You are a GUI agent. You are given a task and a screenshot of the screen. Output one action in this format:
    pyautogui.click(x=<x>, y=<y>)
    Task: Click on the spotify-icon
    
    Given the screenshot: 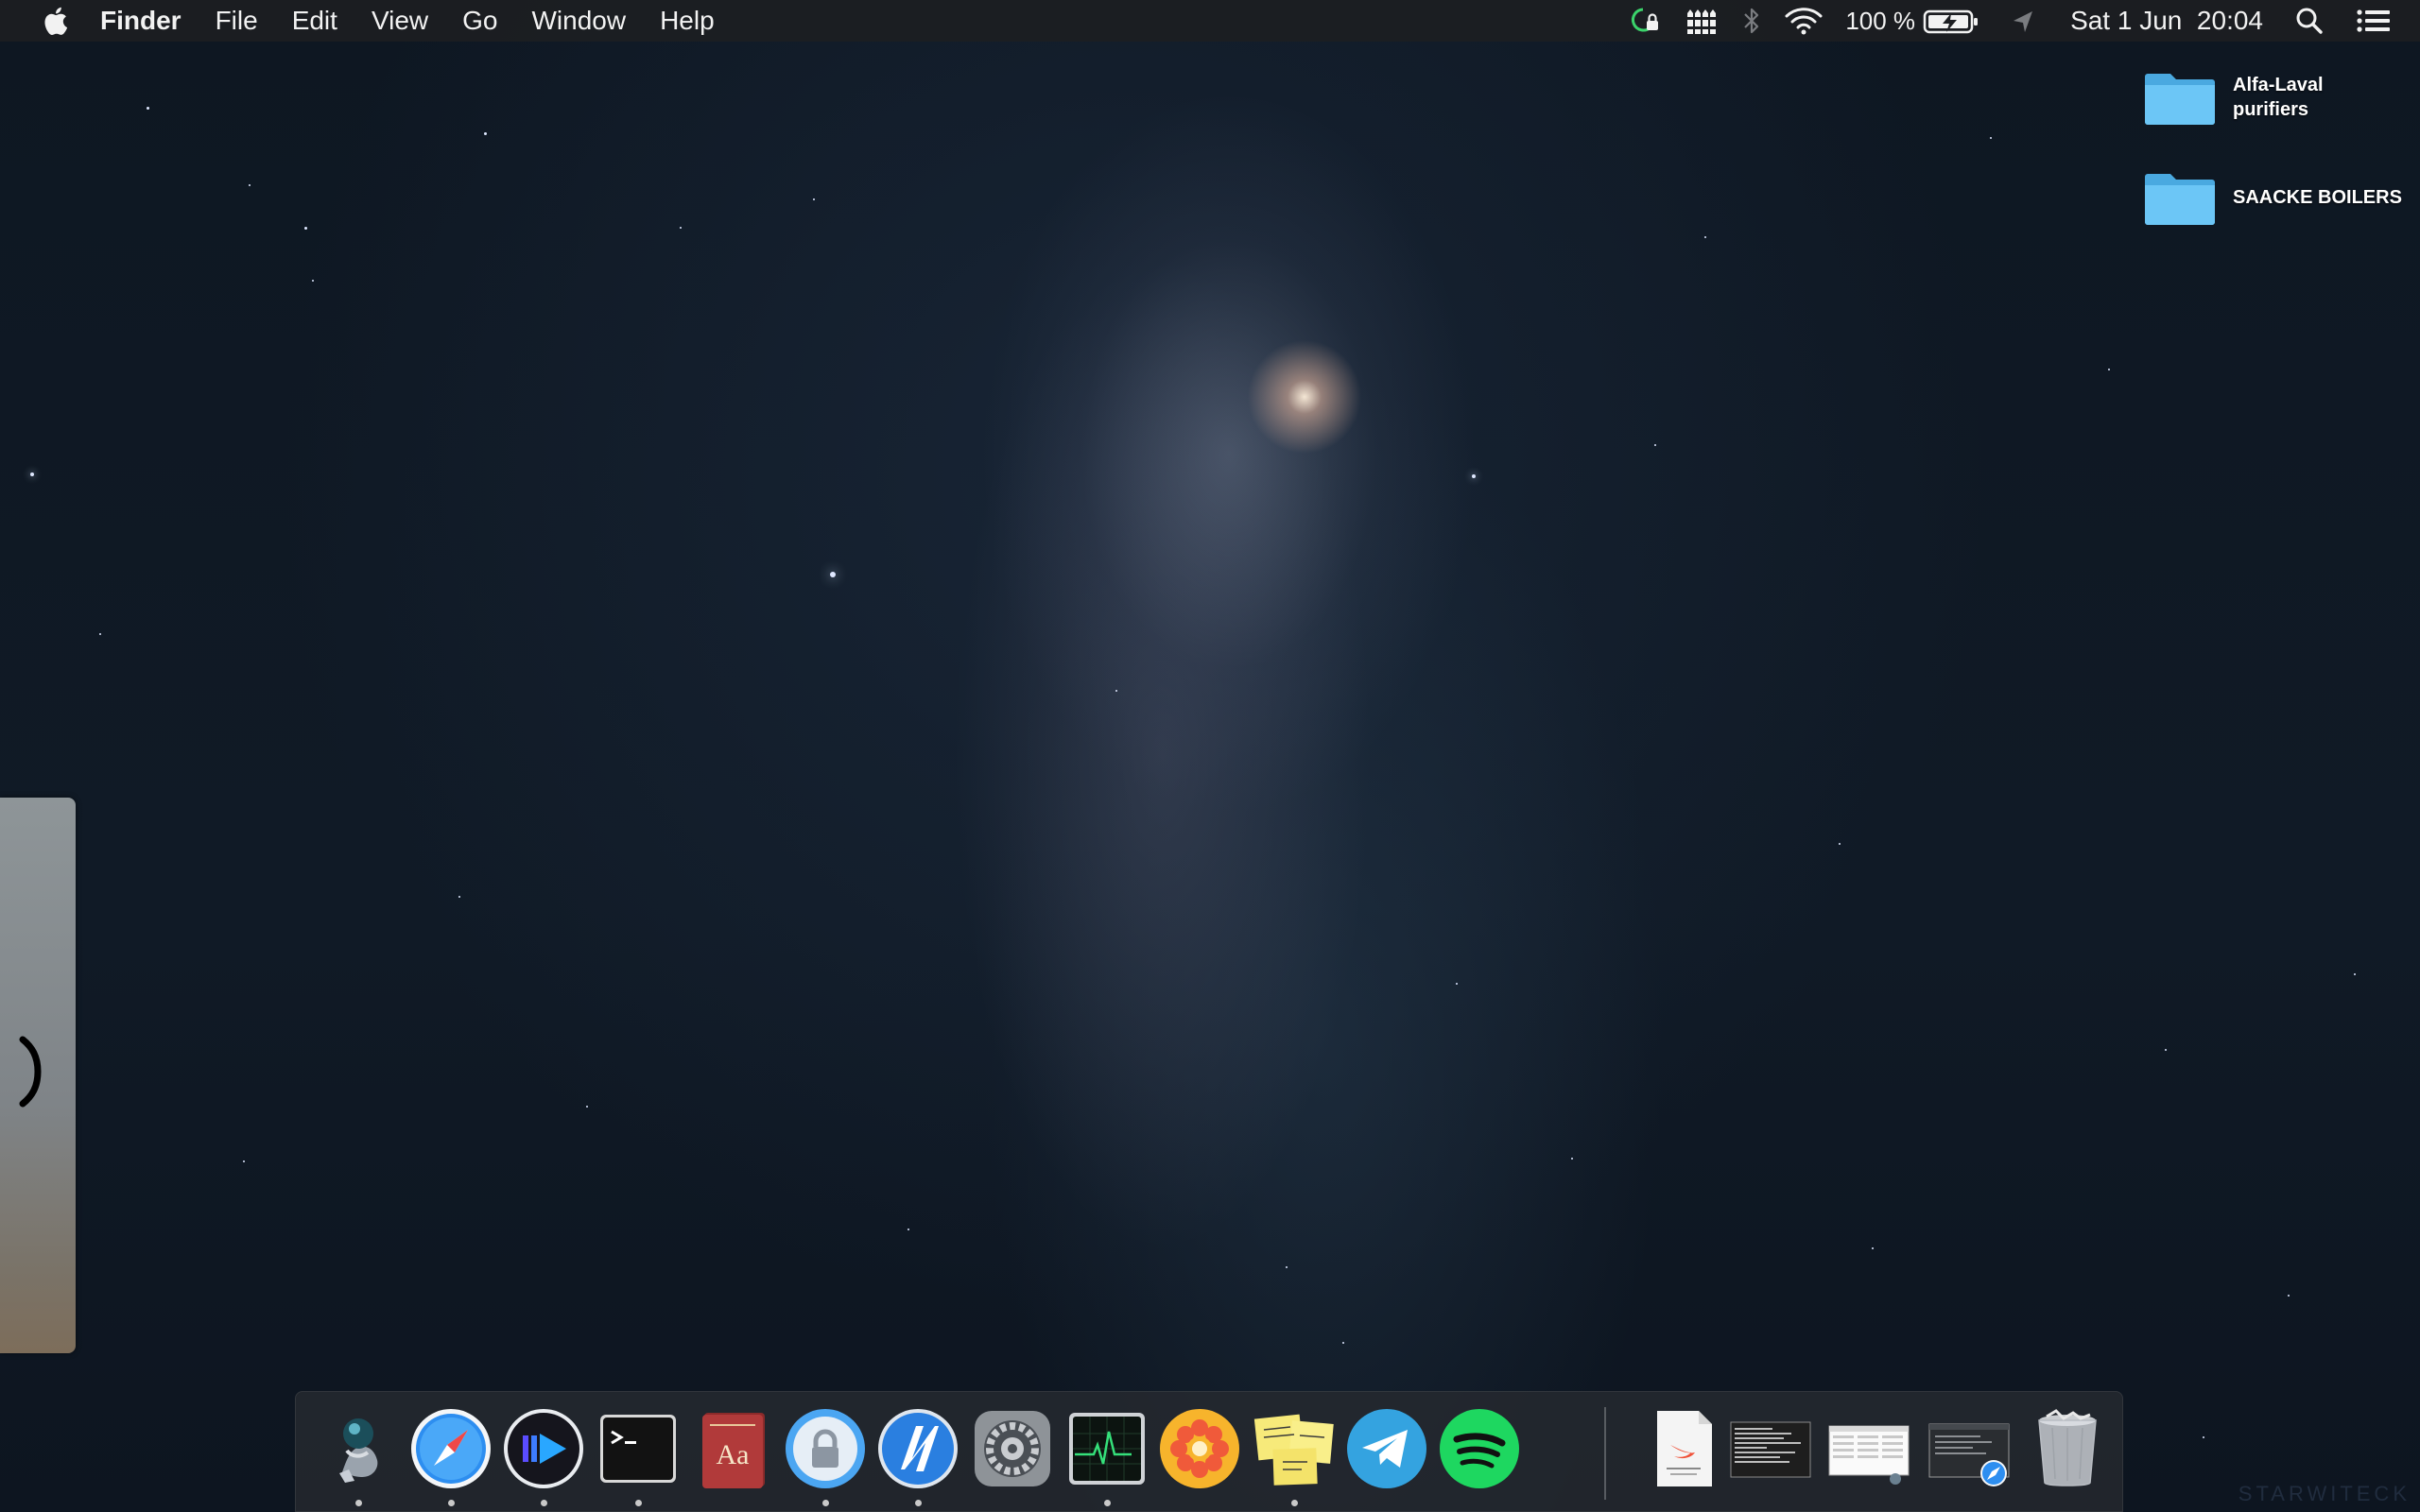 What is the action you would take?
    pyautogui.click(x=1480, y=1448)
    